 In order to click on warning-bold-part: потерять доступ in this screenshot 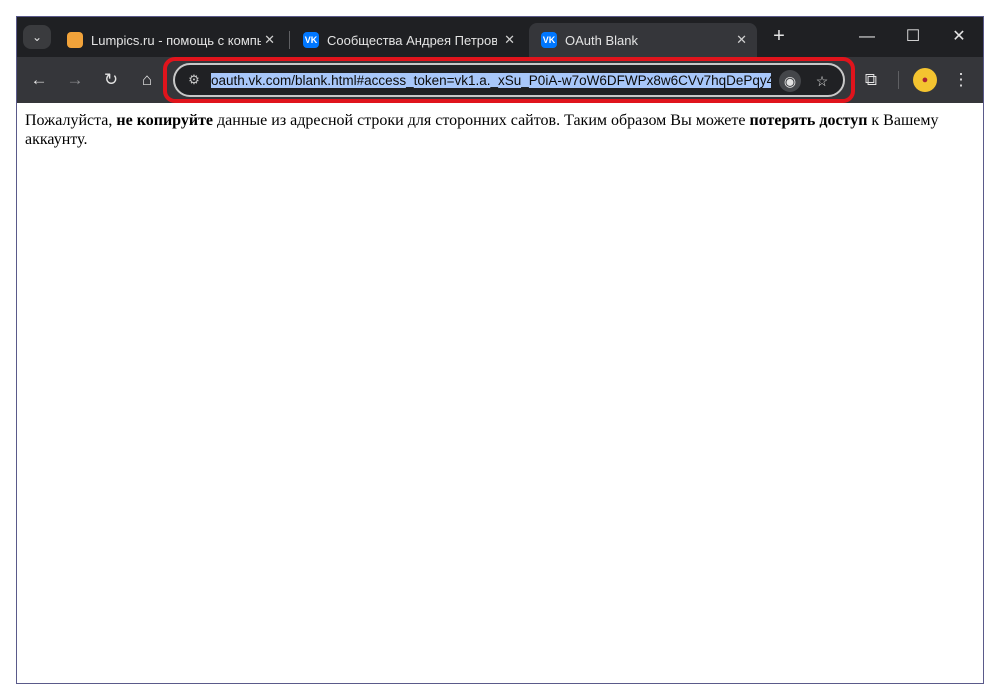, I will do `click(808, 120)`.